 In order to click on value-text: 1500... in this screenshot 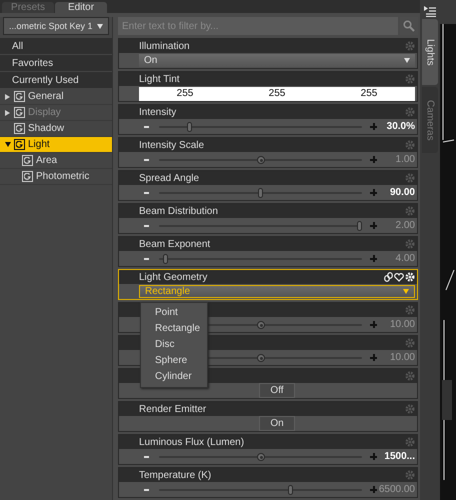, I will do `click(399, 456)`.